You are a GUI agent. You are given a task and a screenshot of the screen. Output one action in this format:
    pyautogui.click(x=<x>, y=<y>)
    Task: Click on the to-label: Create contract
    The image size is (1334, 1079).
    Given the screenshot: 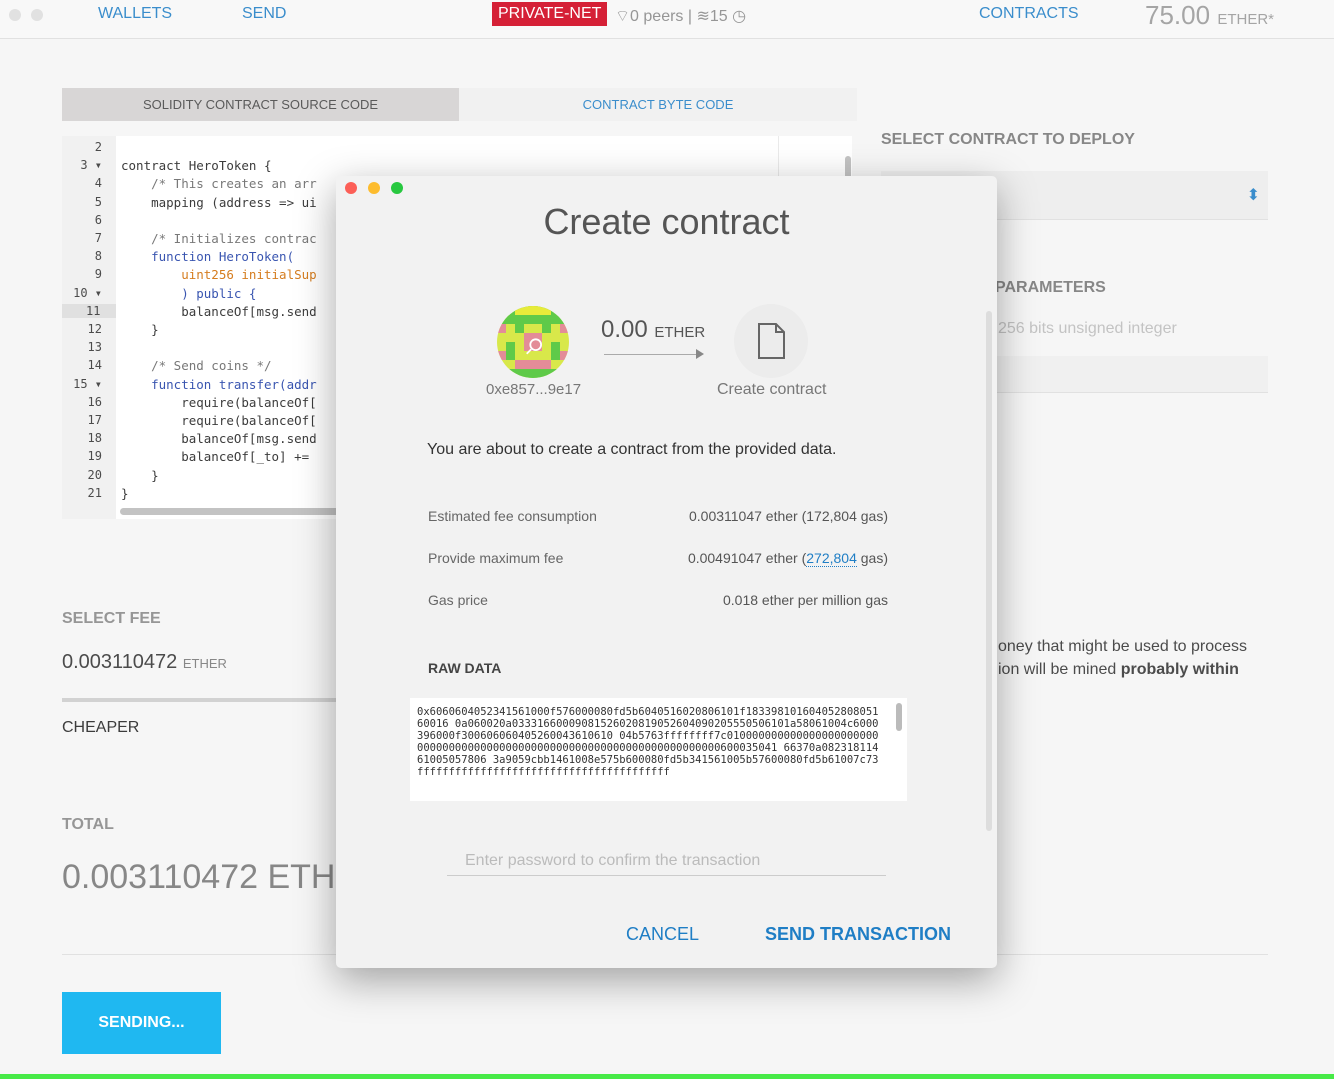 What is the action you would take?
    pyautogui.click(x=772, y=389)
    